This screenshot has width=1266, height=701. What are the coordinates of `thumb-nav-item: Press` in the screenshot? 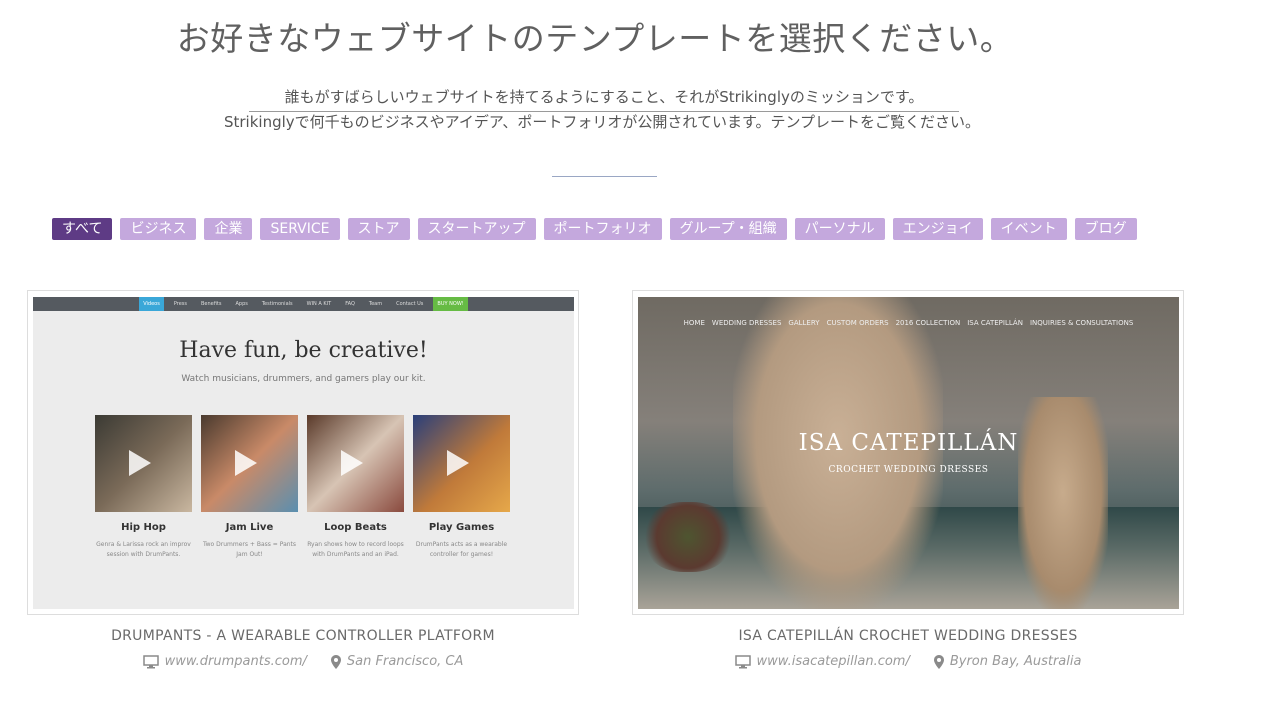 It's located at (180, 304).